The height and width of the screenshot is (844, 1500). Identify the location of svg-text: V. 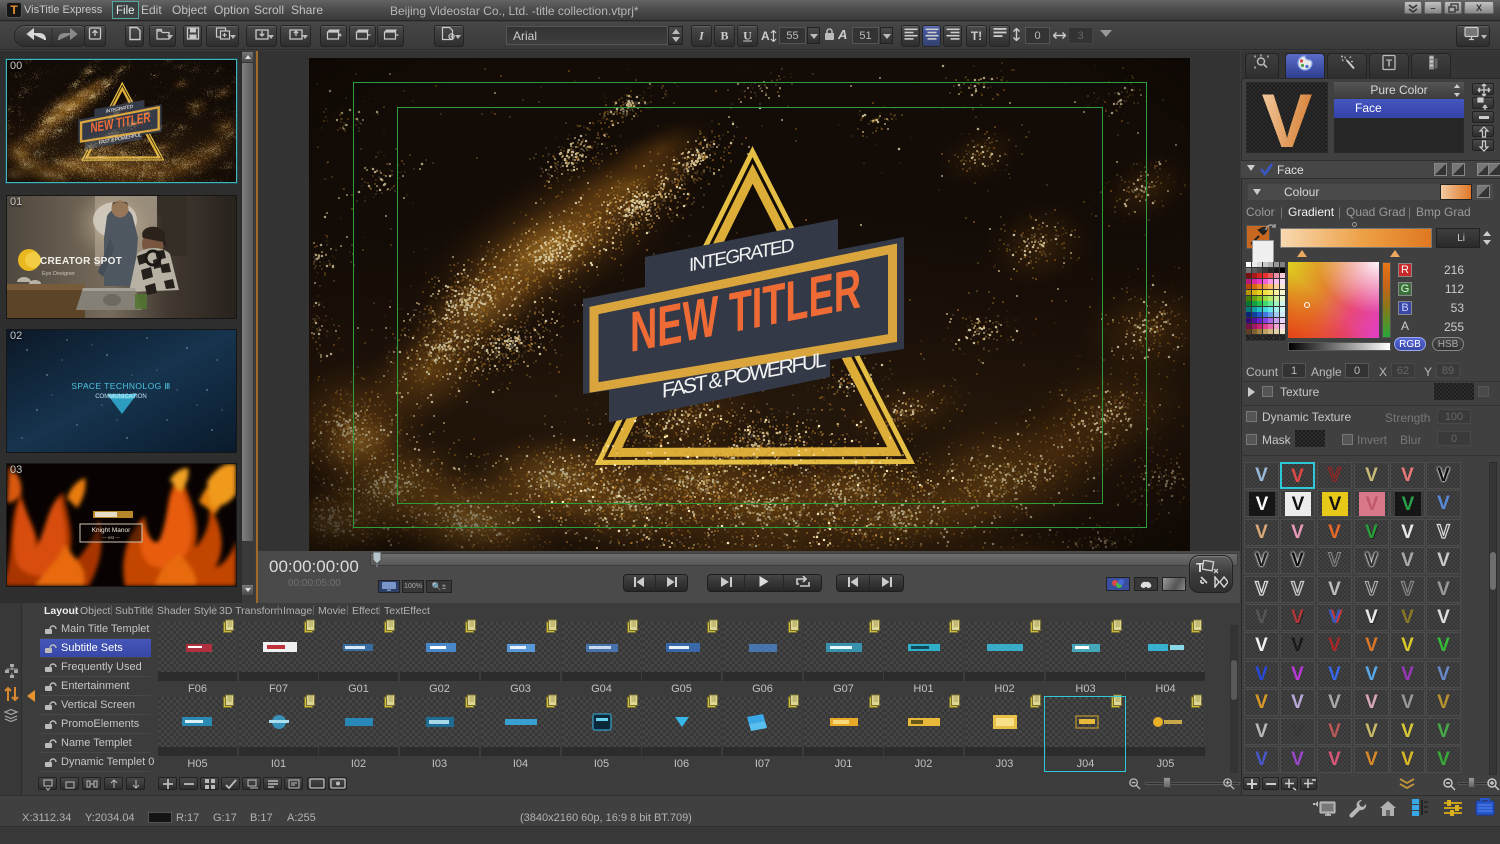
(1287, 118).